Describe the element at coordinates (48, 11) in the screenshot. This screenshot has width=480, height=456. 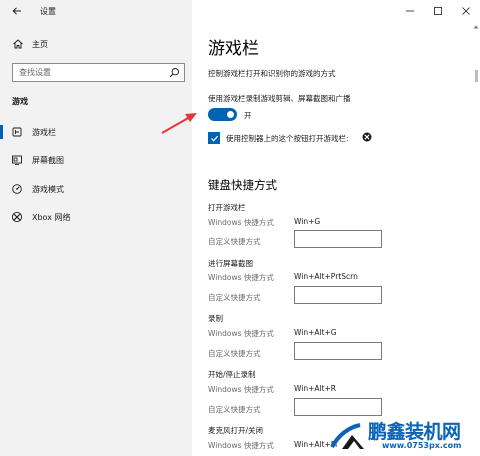
I see `app-title: 设置` at that location.